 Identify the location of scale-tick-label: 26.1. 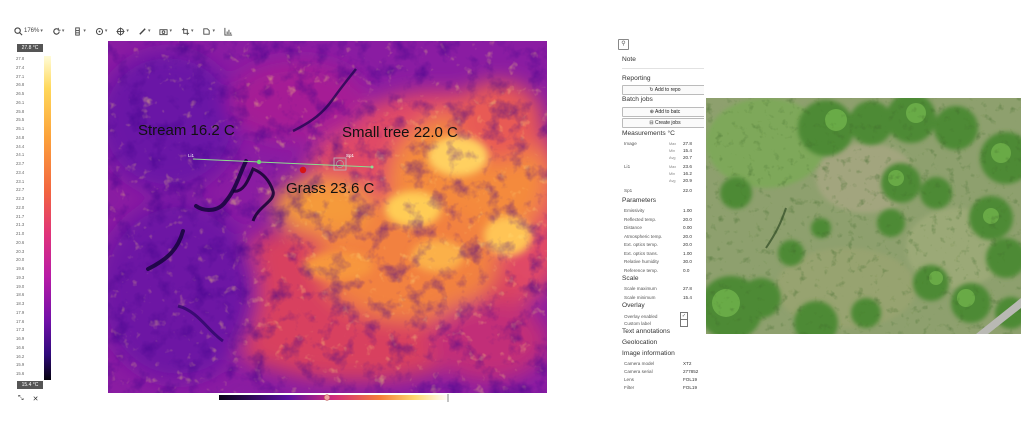
(20, 102).